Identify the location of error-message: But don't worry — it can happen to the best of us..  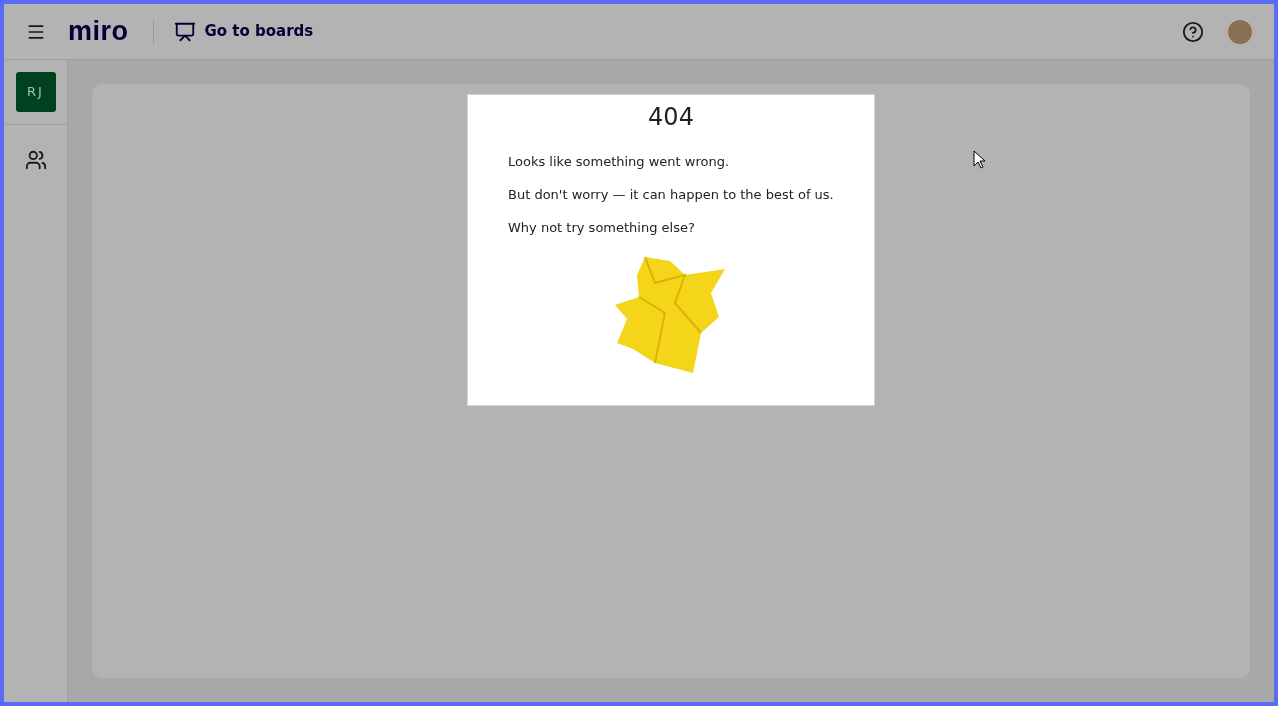
(671, 195).